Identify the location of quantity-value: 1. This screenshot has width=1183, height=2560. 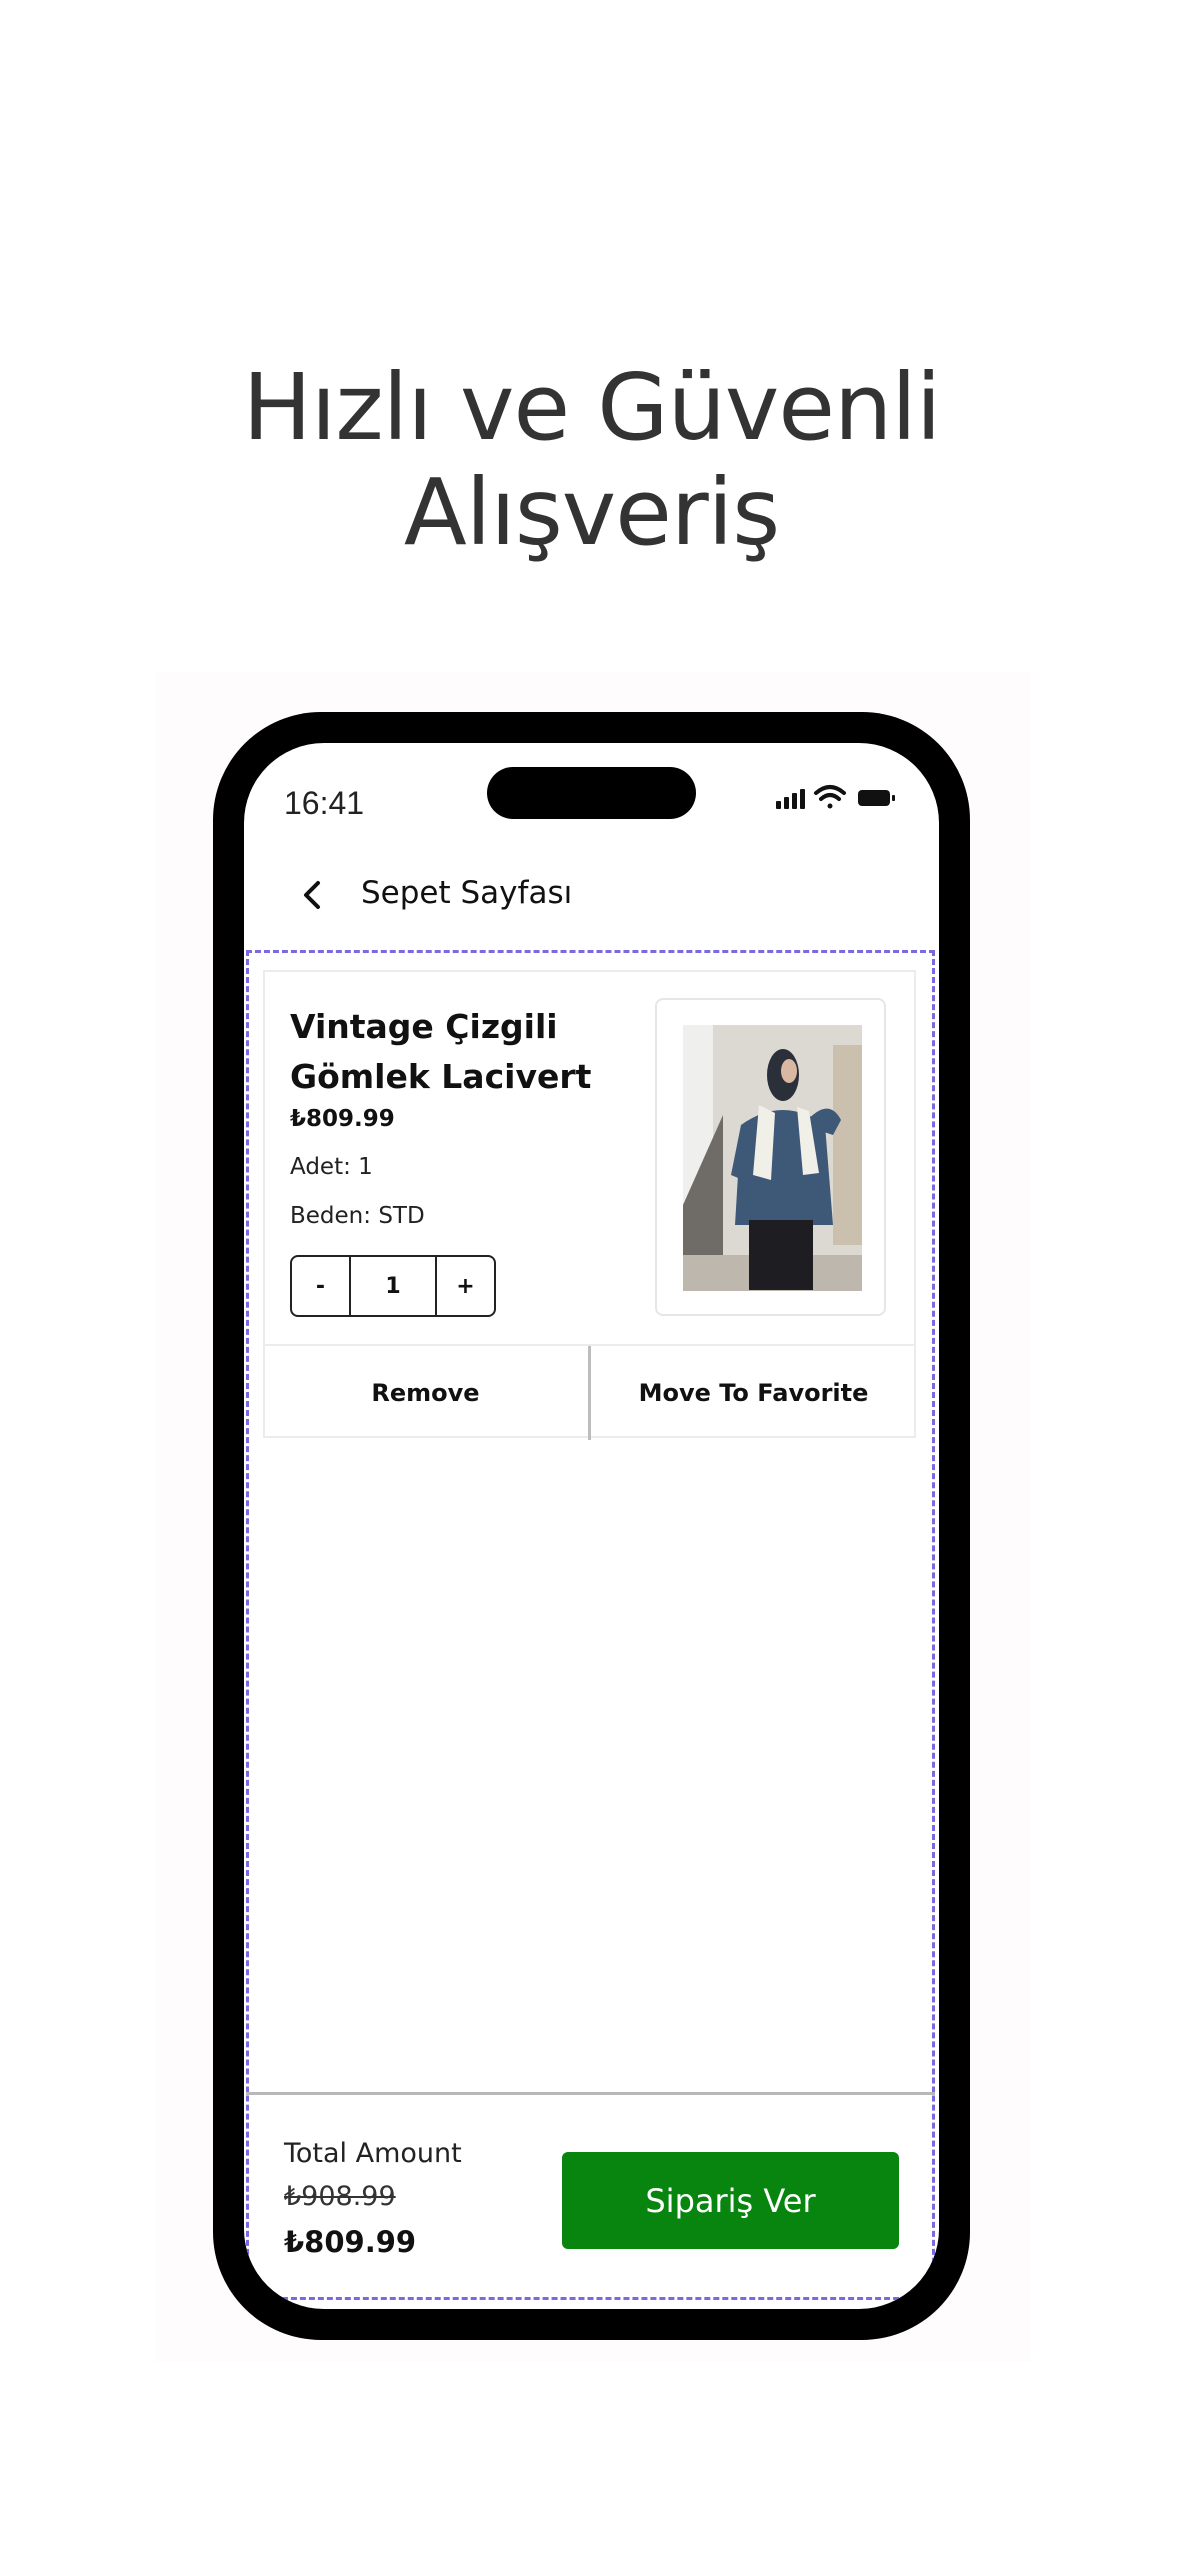
(393, 1286).